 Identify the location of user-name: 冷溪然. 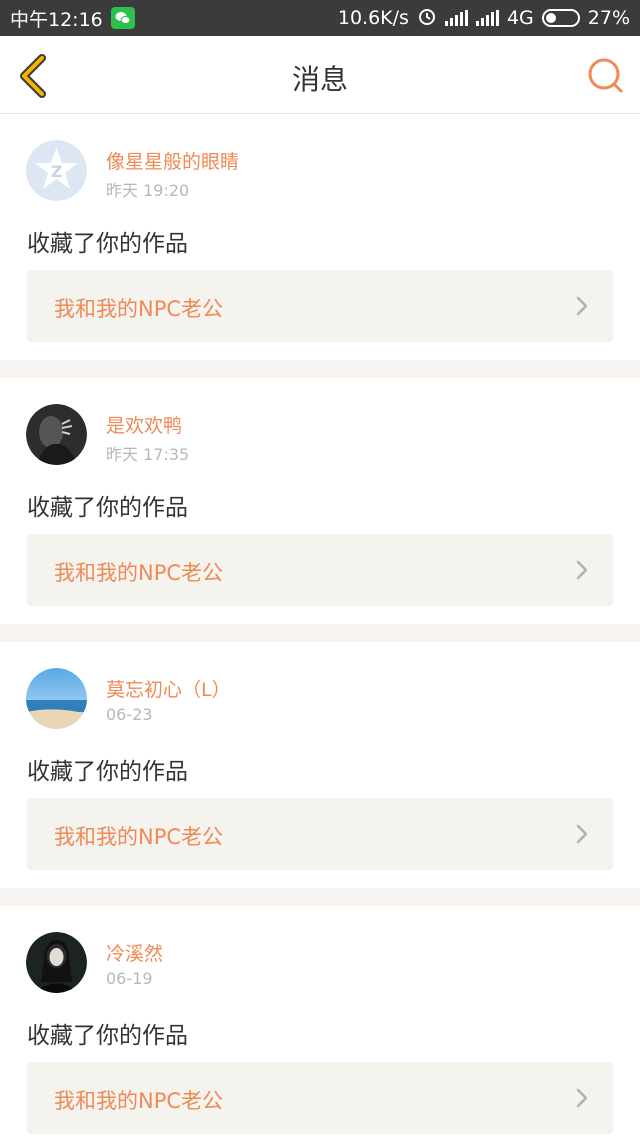
(134, 952).